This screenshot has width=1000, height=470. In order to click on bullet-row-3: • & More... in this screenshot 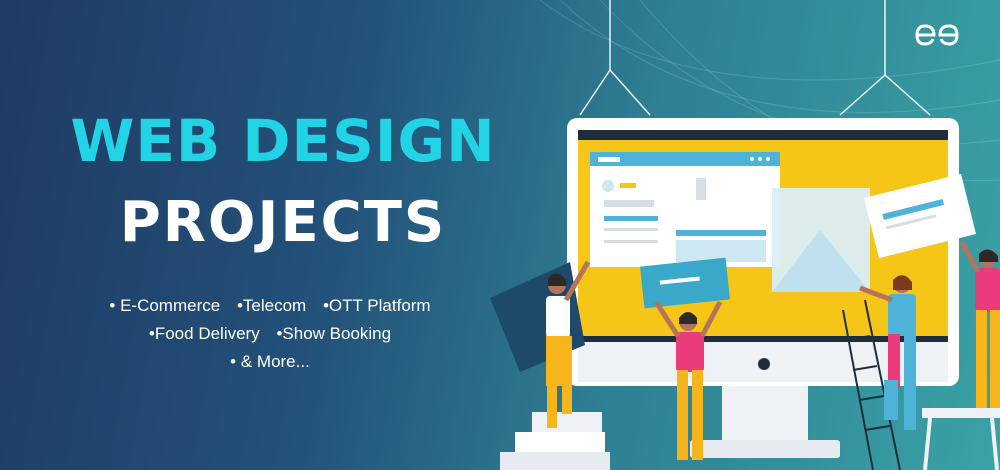, I will do `click(270, 362)`.